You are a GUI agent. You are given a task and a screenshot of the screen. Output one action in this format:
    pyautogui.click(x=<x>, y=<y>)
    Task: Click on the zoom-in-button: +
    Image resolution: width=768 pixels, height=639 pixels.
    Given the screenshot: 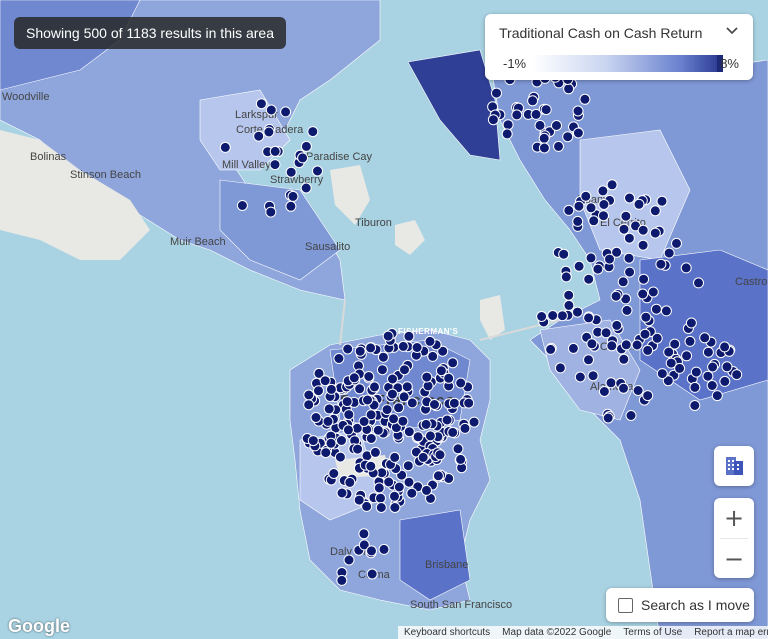 What is the action you would take?
    pyautogui.click(x=734, y=518)
    